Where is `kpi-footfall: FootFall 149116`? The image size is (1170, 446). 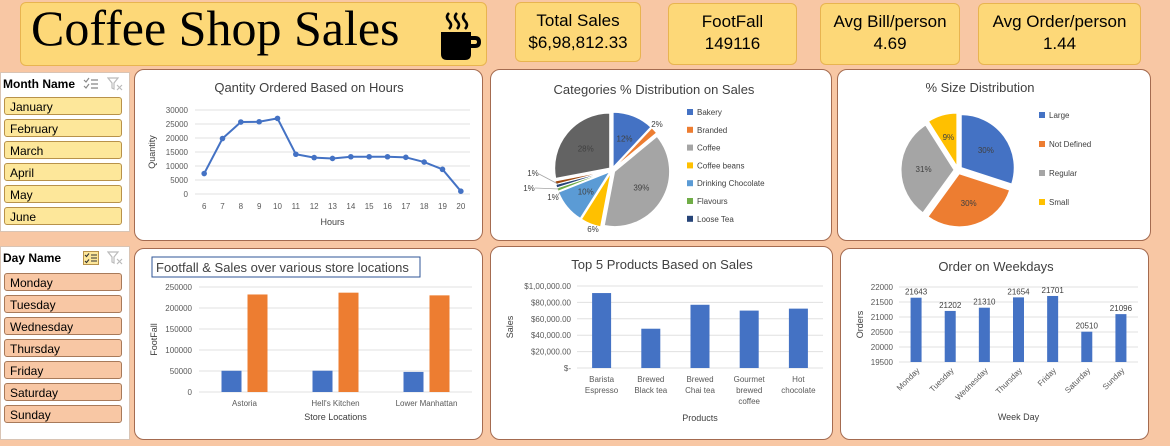 kpi-footfall: FootFall 149116 is located at coordinates (732, 34).